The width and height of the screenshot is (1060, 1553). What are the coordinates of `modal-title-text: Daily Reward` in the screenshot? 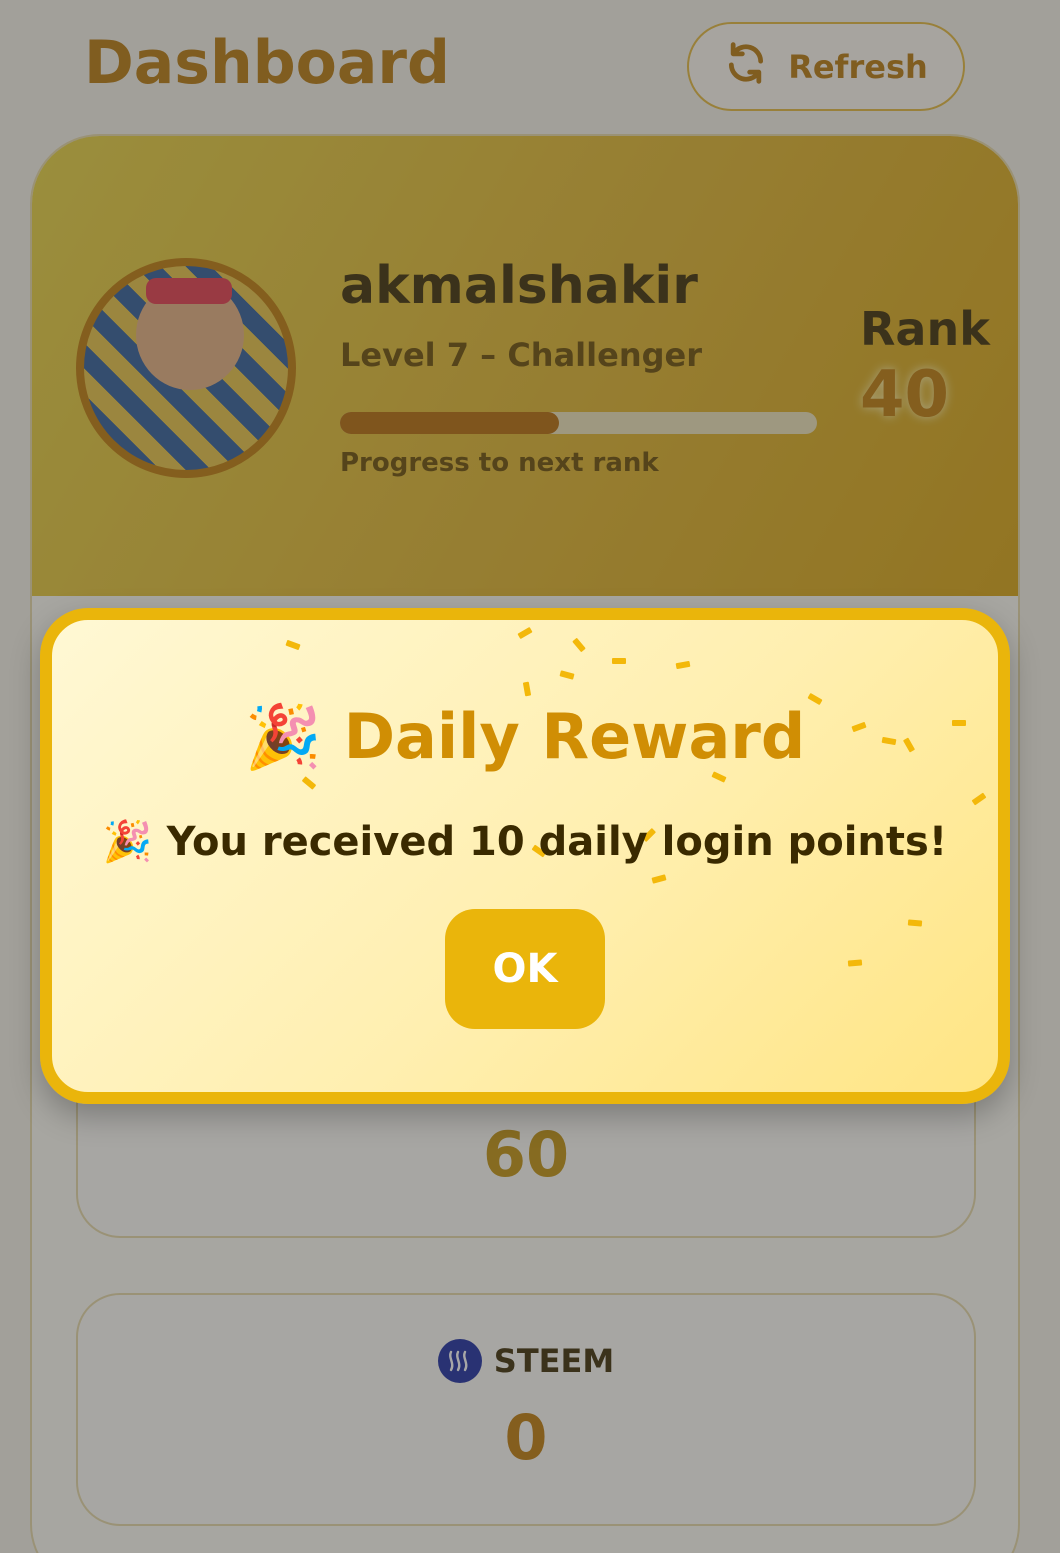 It's located at (574, 736).